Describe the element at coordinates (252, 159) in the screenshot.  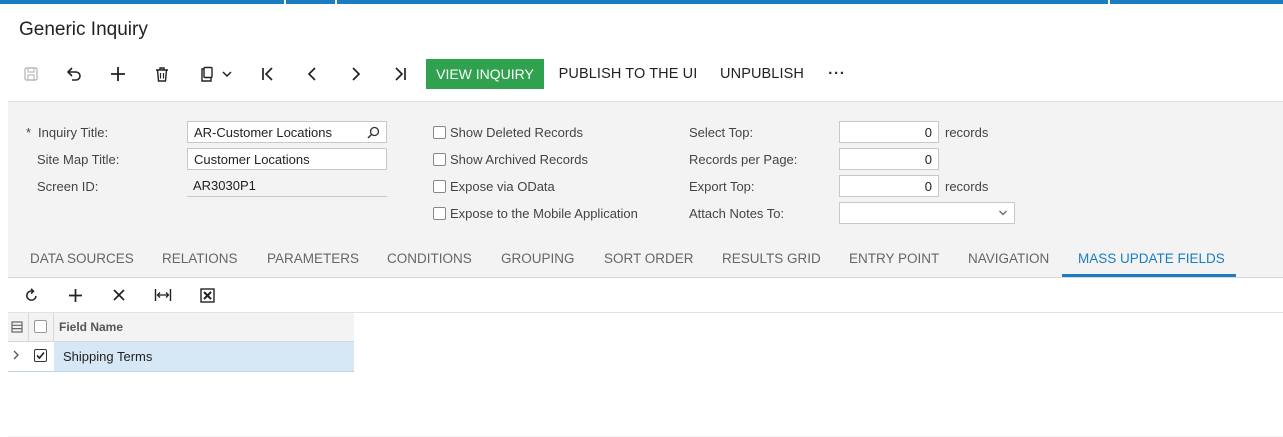
I see `site-map-title-value: Customer Locations` at that location.